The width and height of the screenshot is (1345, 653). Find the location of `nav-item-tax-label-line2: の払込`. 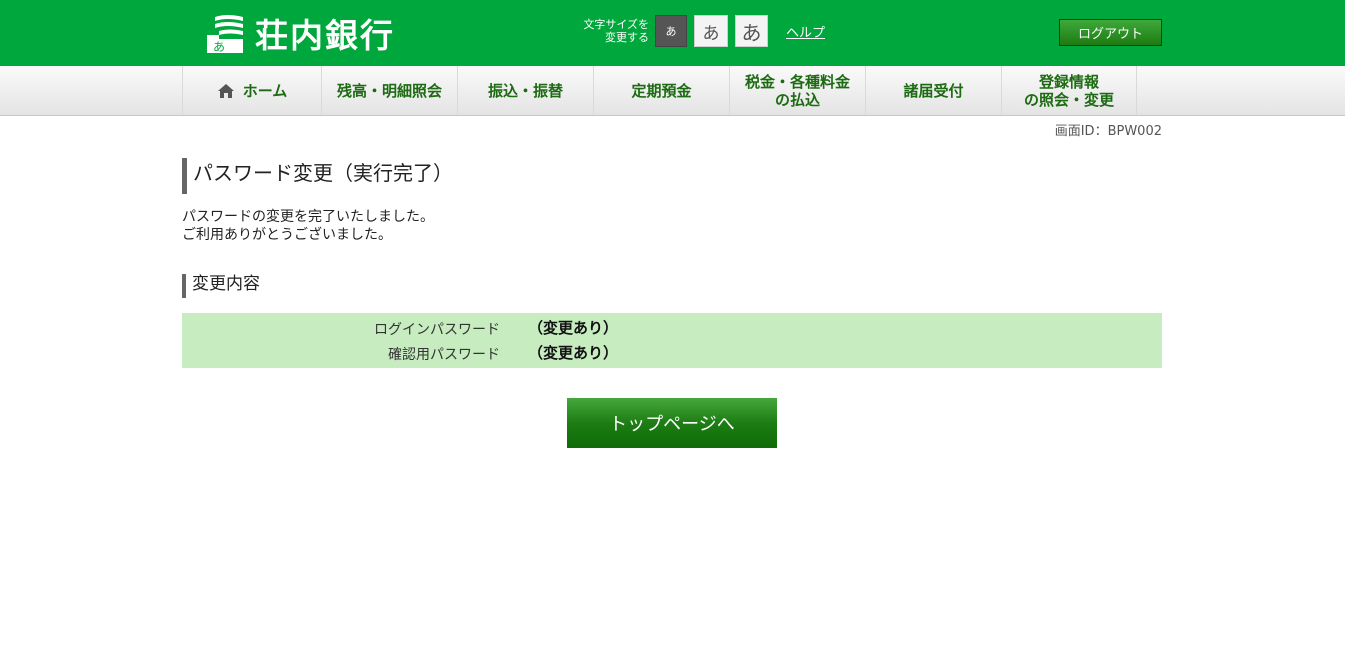

nav-item-tax-label-line2: の払込 is located at coordinates (797, 99).